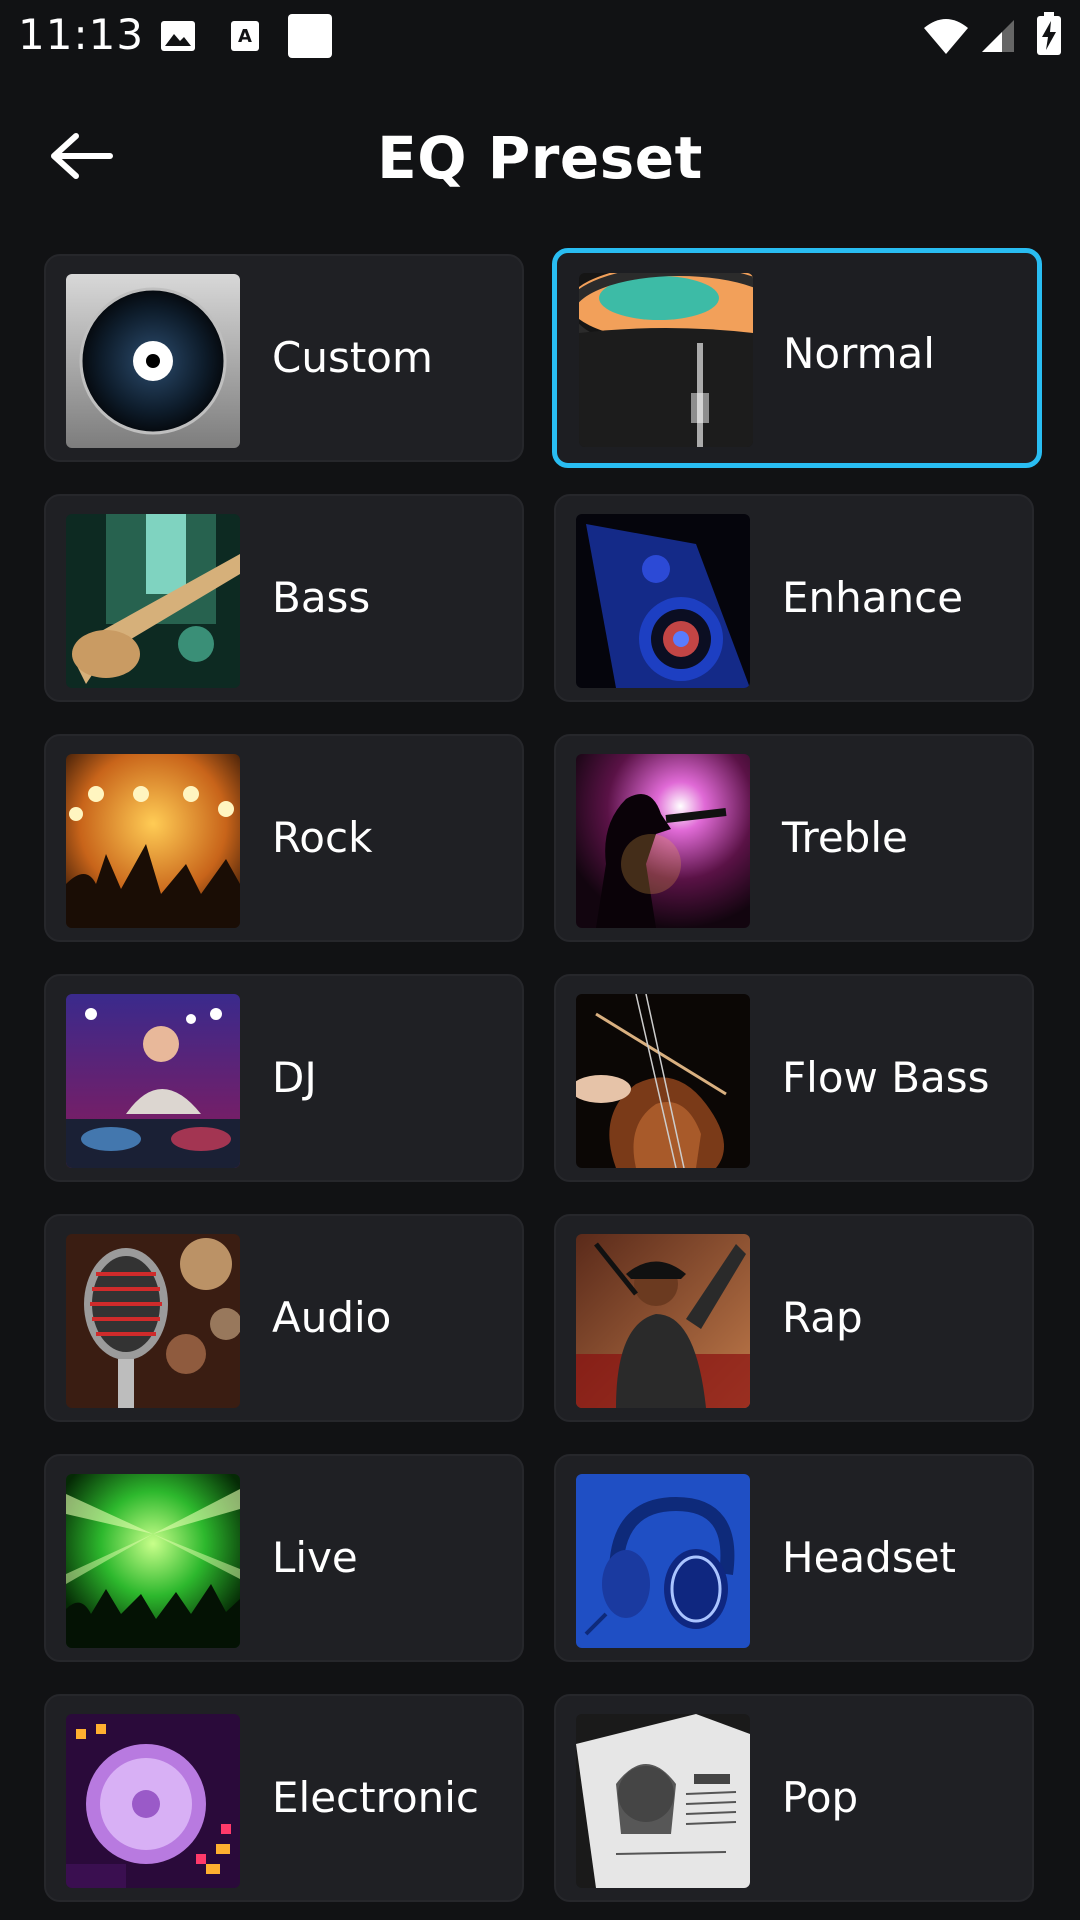  I want to click on preset-label: Enhance, so click(873, 597).